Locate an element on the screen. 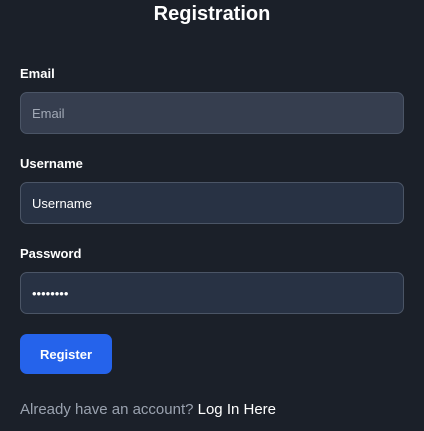 The width and height of the screenshot is (424, 431). username-group: Username is located at coordinates (212, 190).